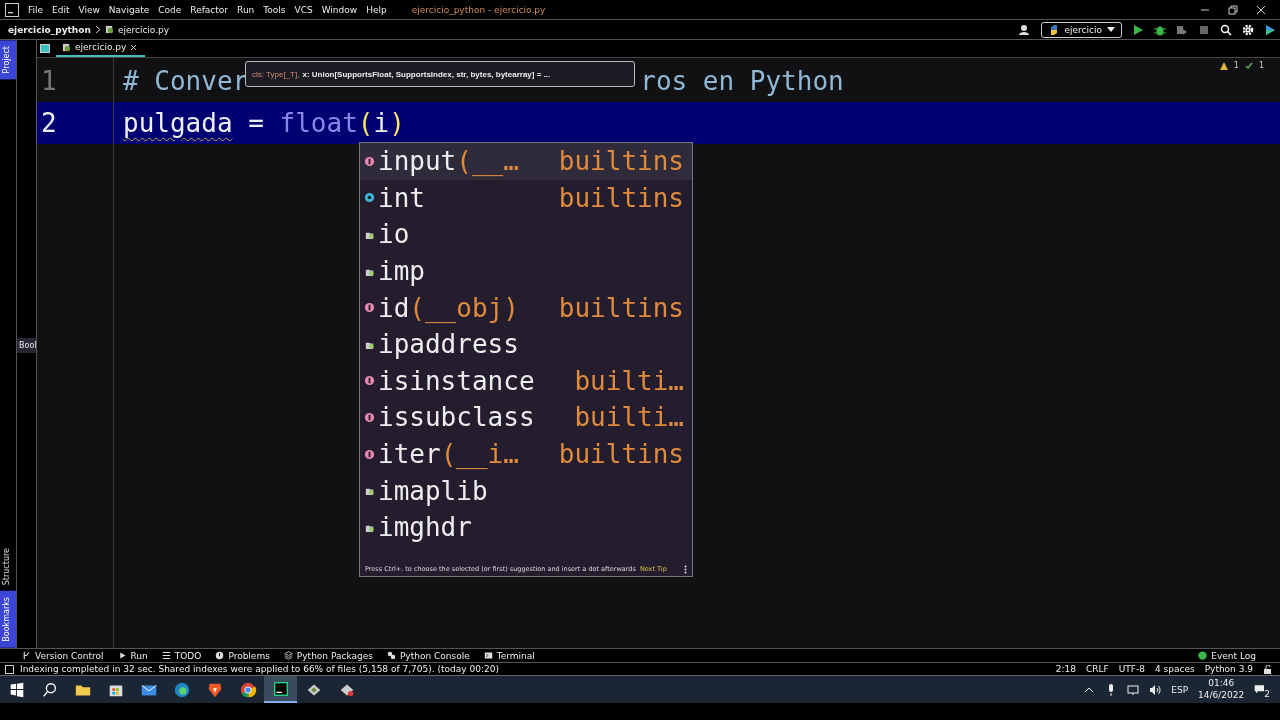 This screenshot has height=720, width=1280. Describe the element at coordinates (488, 655) in the screenshot. I see `terminal-icon` at that location.